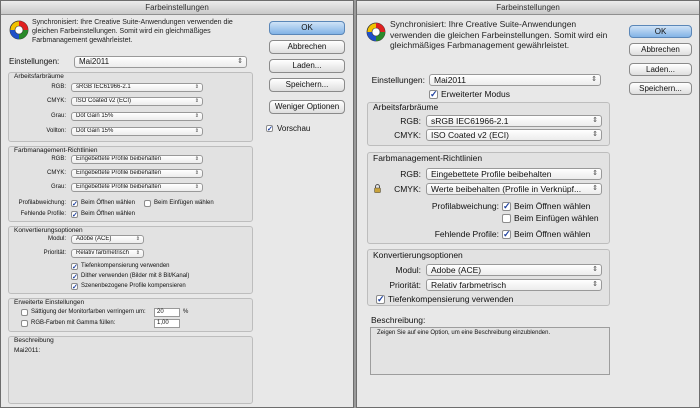  I want to click on gray-policy-value: Eingebettete Profile beibehalten, so click(119, 187).